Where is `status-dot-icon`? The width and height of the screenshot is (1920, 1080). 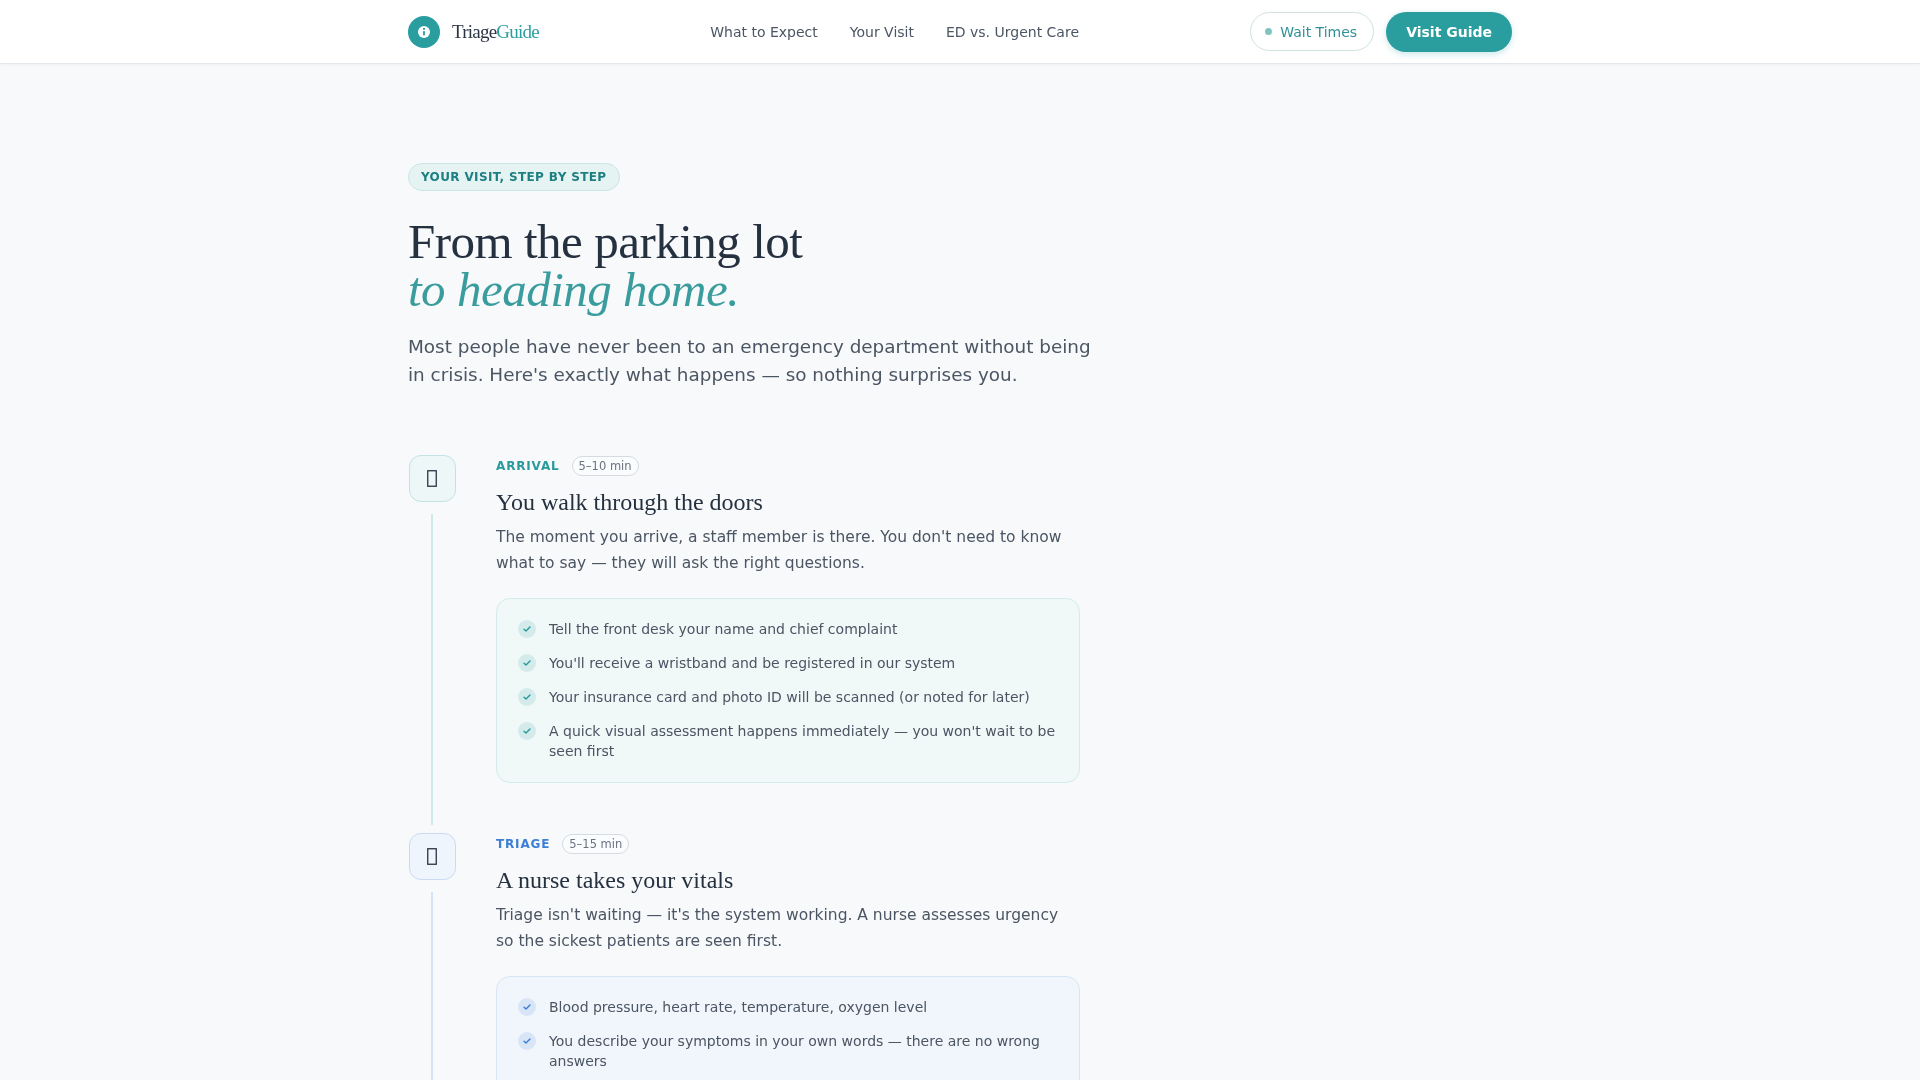 status-dot-icon is located at coordinates (1269, 31).